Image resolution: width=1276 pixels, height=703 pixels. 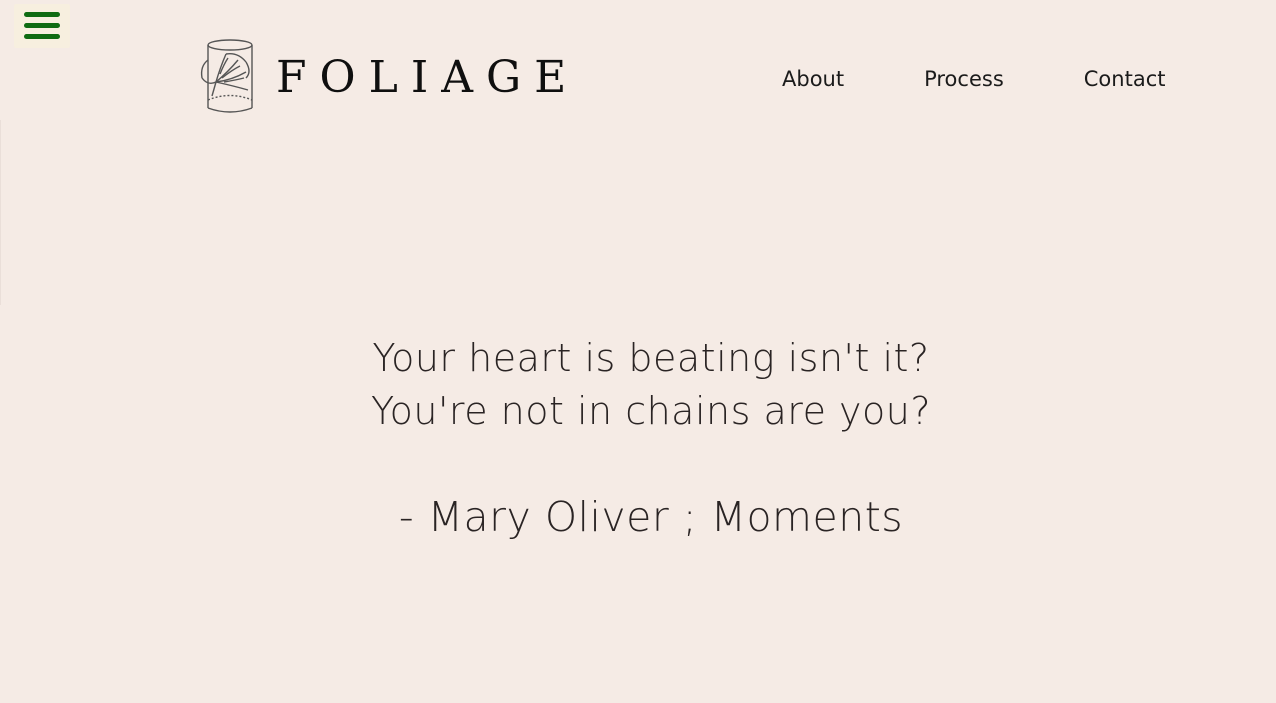 I want to click on hamburger-menu-button, so click(x=42, y=26).